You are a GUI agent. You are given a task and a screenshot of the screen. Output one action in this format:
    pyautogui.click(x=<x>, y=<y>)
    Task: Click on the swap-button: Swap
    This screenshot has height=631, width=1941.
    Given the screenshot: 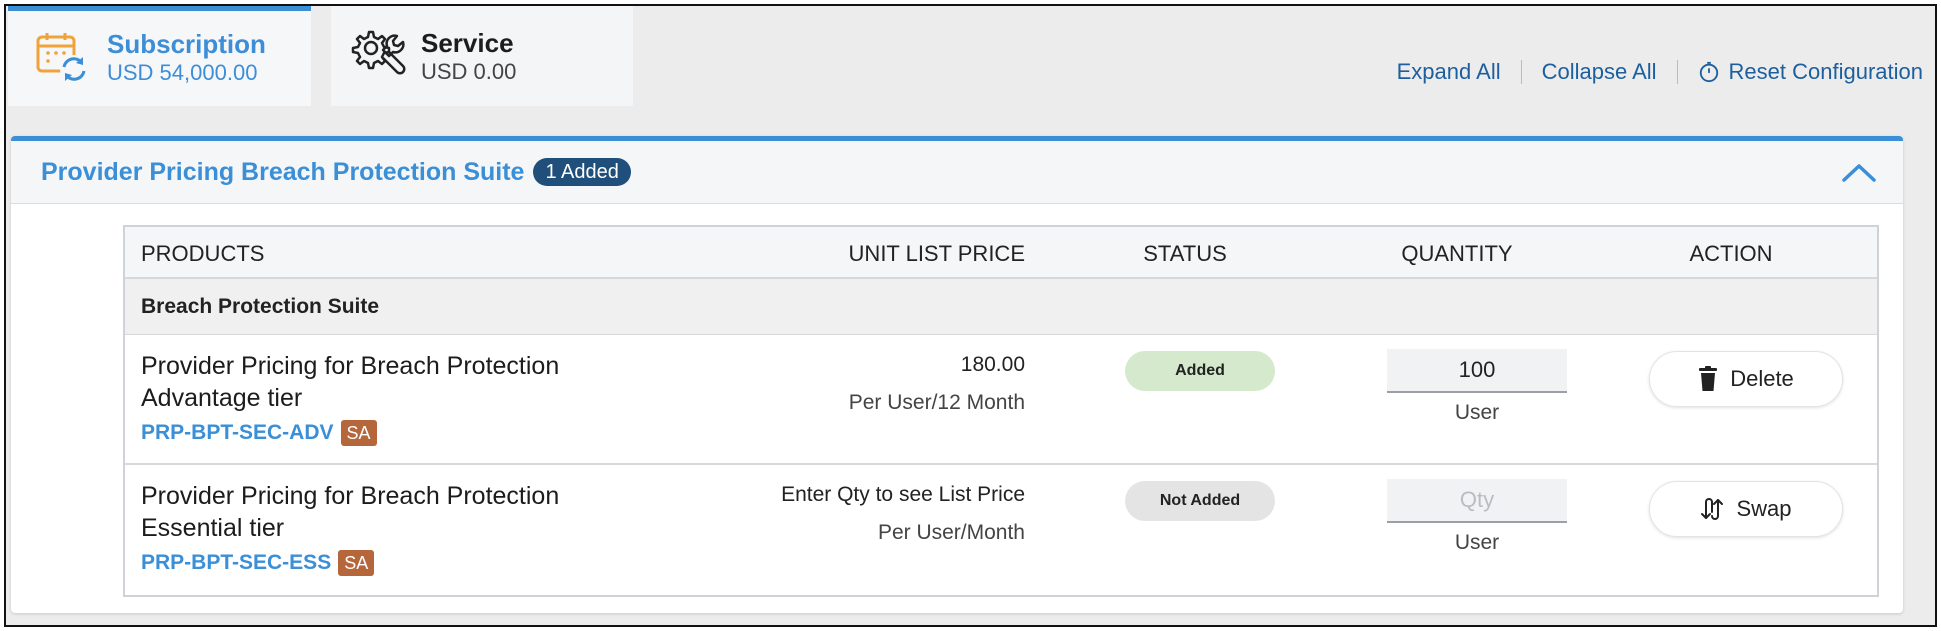 What is the action you would take?
    pyautogui.click(x=1746, y=509)
    